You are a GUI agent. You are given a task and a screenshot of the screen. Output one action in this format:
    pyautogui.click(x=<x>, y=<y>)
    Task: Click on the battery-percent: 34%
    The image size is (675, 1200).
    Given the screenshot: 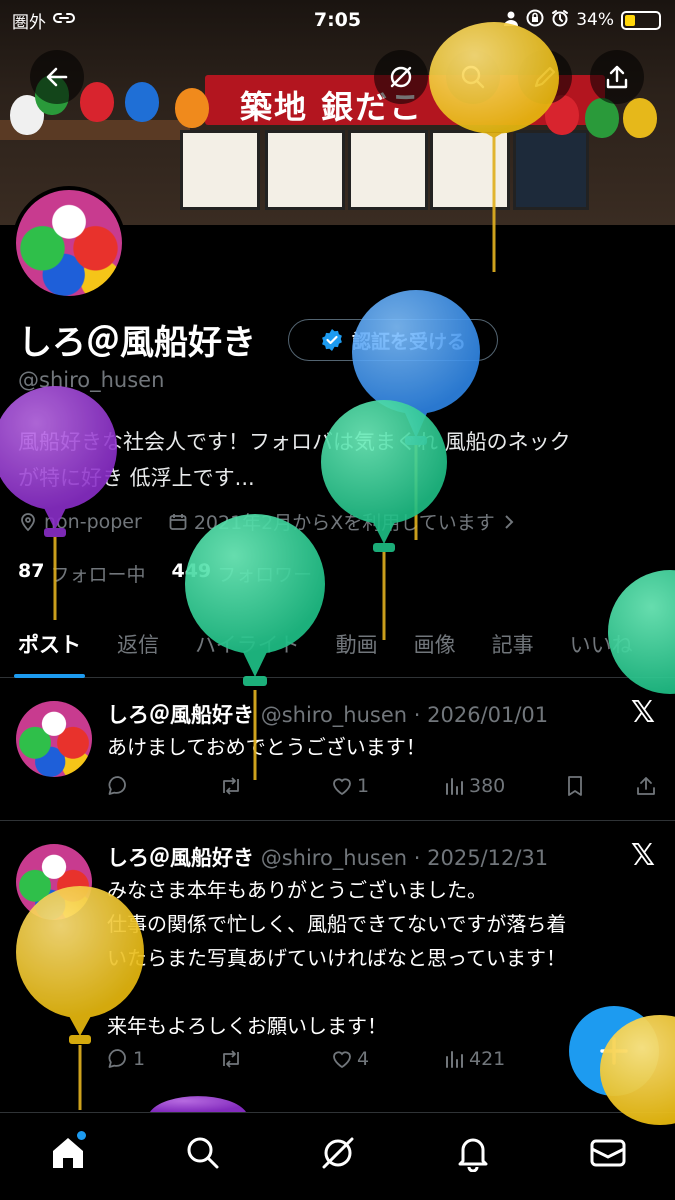 What is the action you would take?
    pyautogui.click(x=595, y=20)
    